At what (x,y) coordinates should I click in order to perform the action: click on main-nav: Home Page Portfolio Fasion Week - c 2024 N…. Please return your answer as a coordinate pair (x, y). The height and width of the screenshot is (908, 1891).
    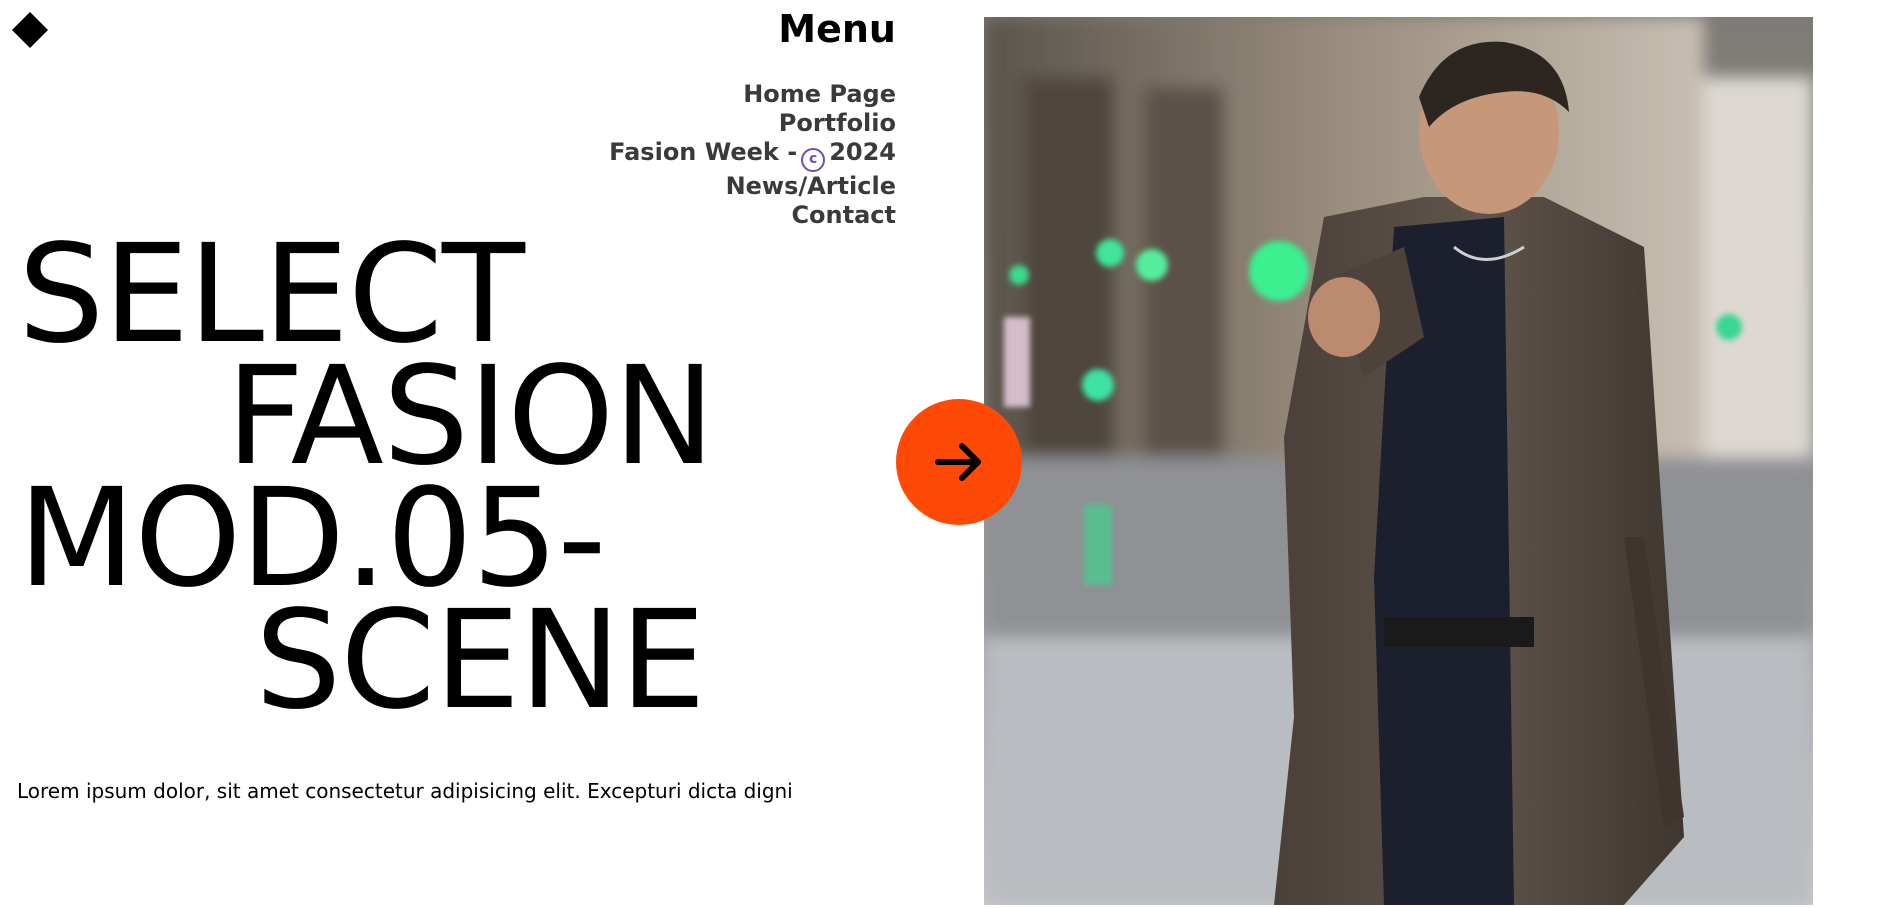
    Looking at the image, I should click on (728, 155).